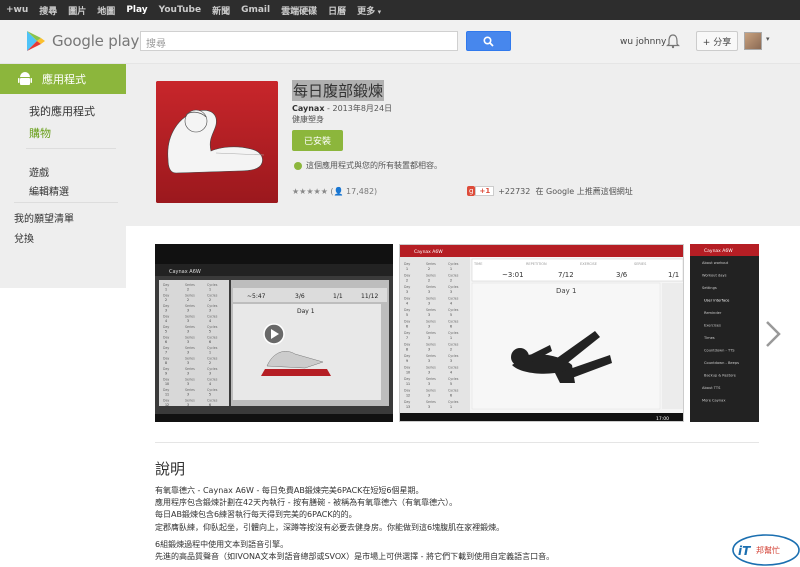  I want to click on nav-my-apps: 我的應用程式, so click(62, 111).